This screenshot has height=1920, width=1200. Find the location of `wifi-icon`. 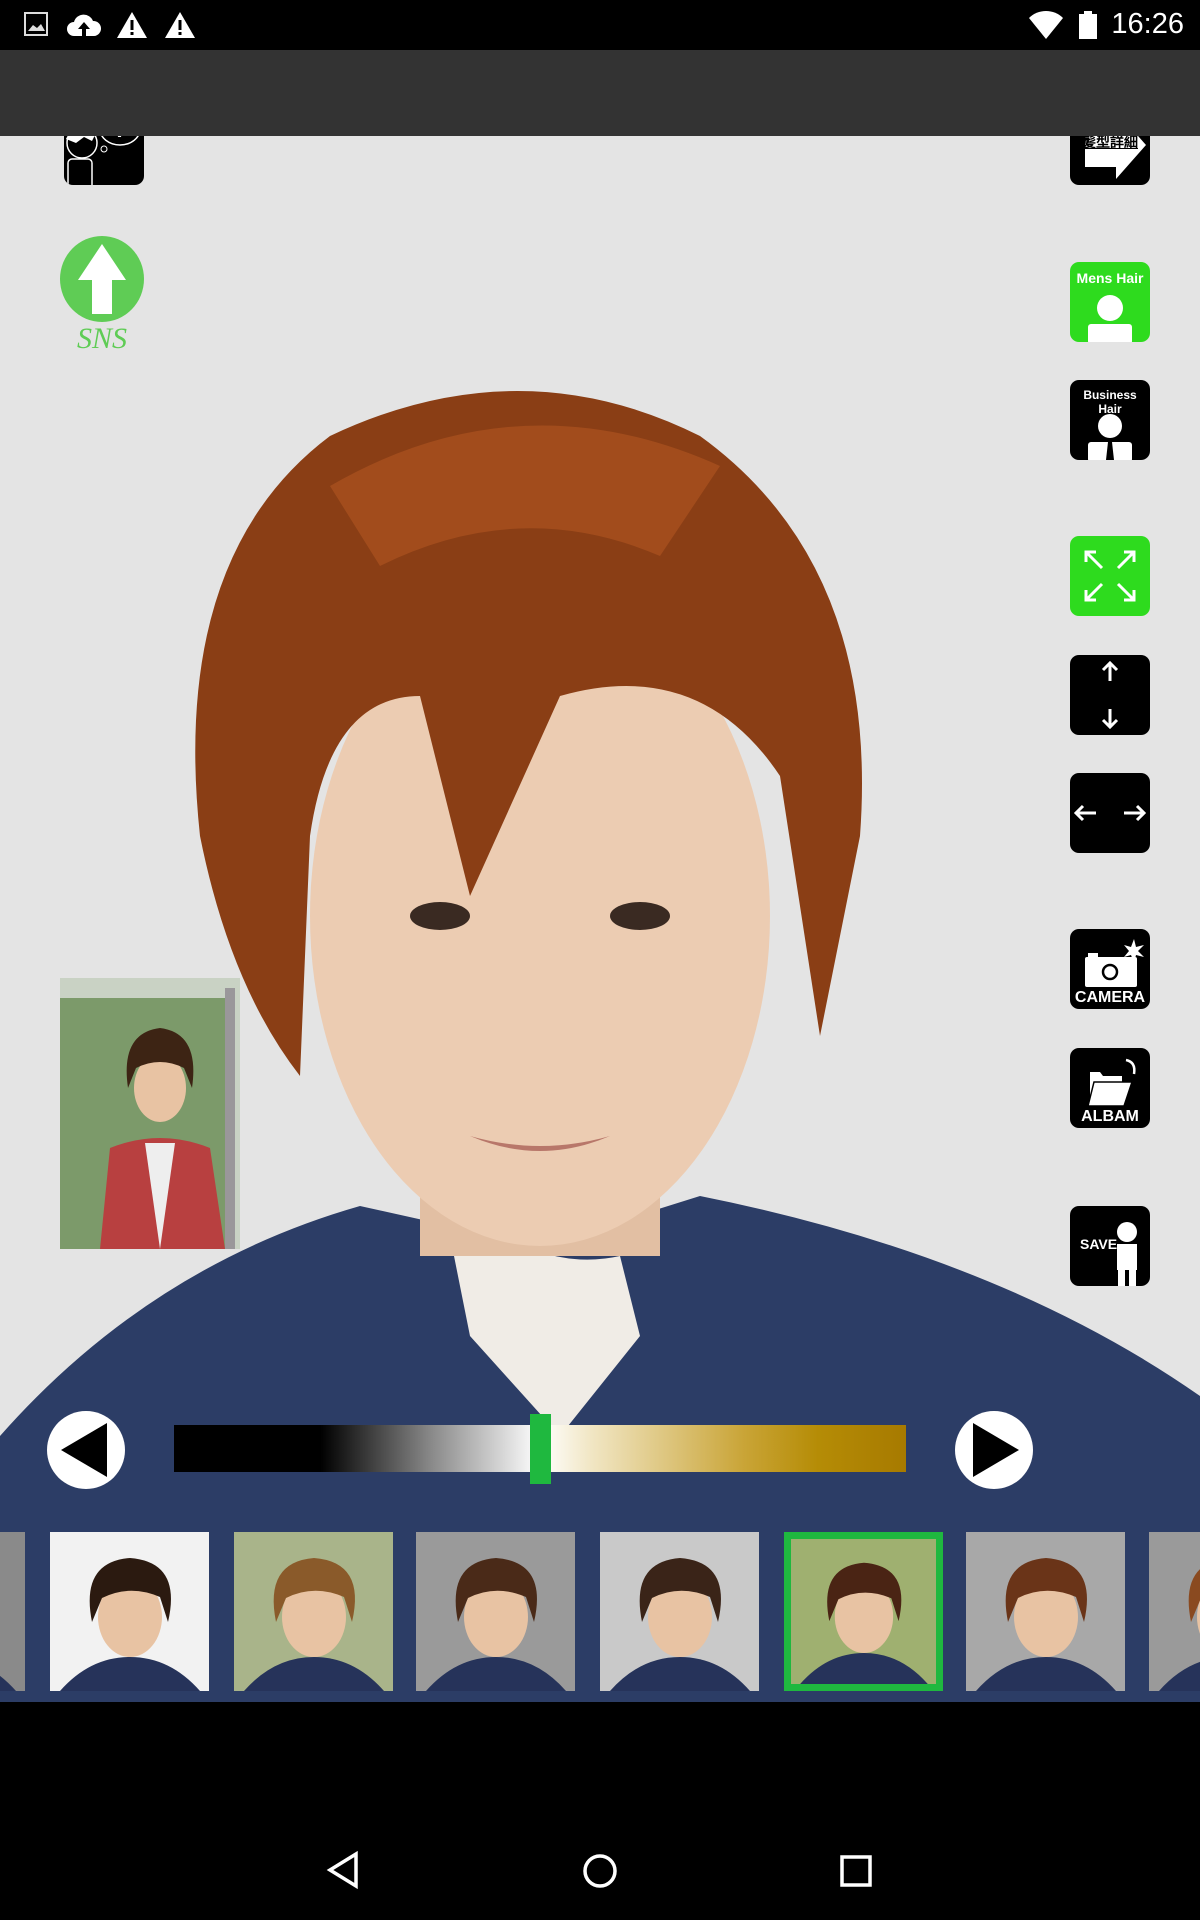

wifi-icon is located at coordinates (1046, 24).